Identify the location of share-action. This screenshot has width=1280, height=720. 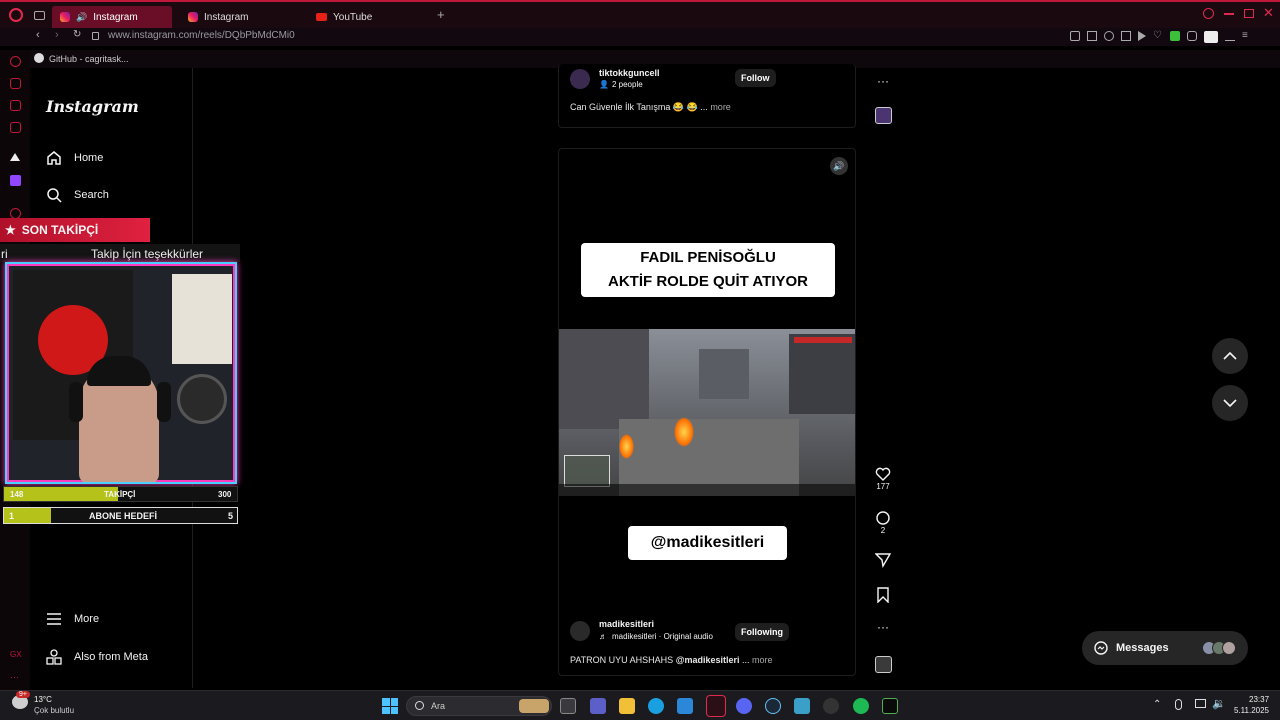
(883, 560).